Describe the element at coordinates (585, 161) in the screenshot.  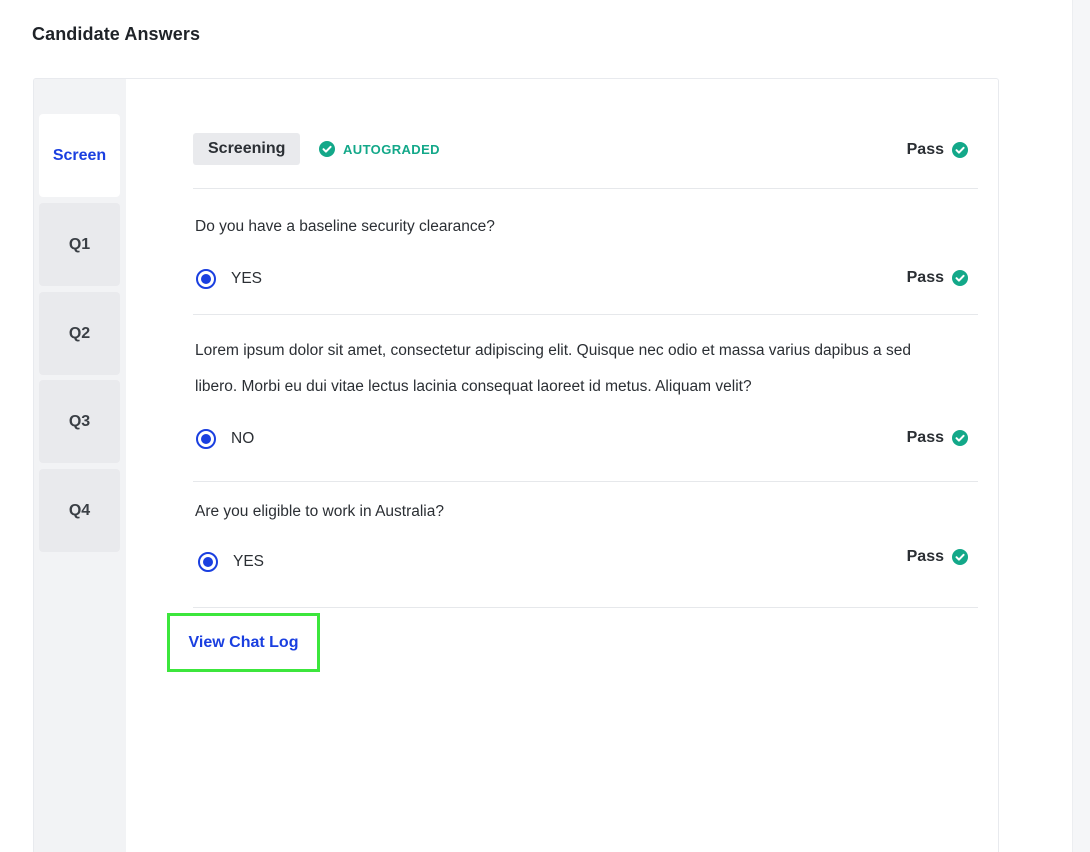
I see `section-header: Screening AUTOGRADED Pass` at that location.